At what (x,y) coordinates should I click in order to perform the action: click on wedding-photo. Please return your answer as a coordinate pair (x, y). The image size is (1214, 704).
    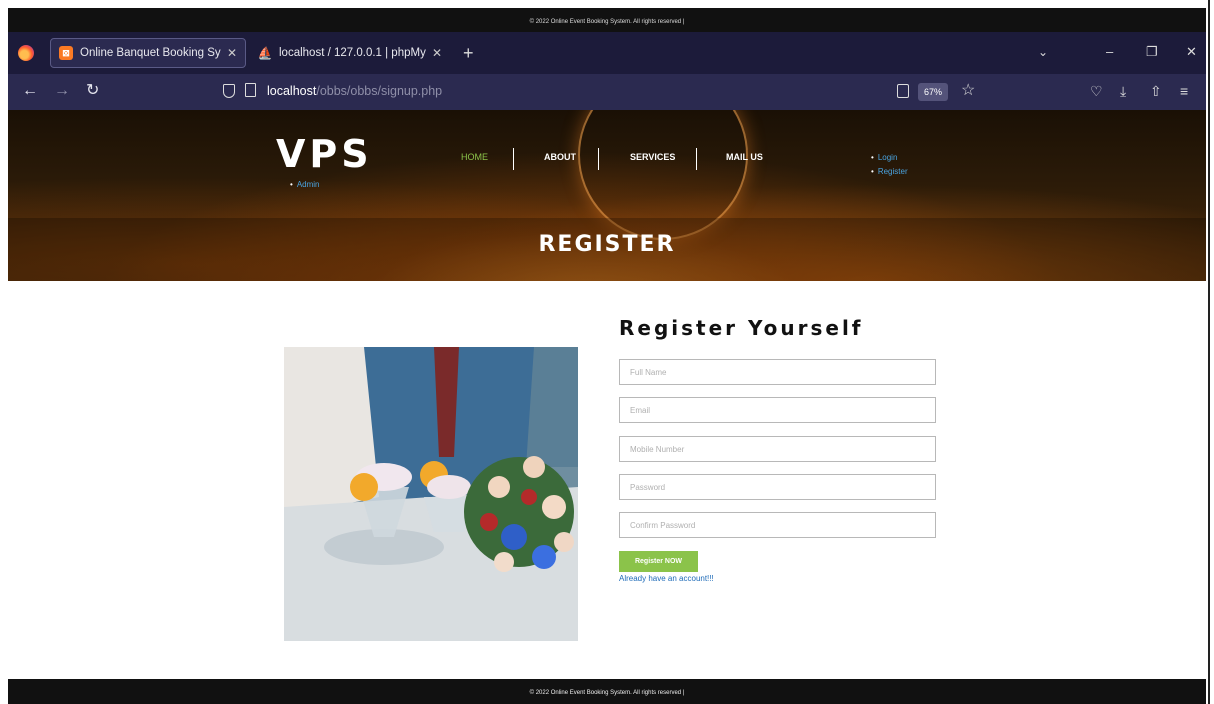
    Looking at the image, I should click on (431, 494).